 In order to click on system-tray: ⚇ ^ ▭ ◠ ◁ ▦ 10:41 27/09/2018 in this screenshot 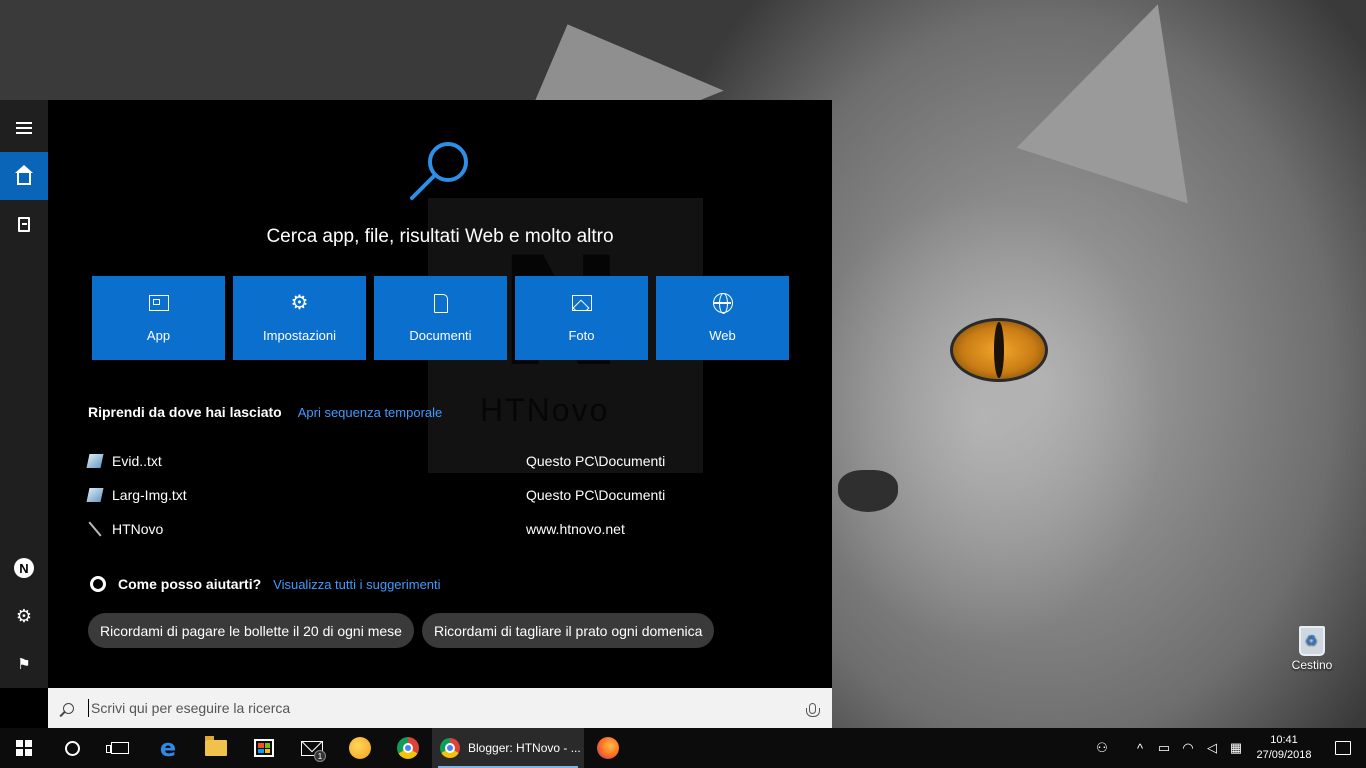, I will do `click(1228, 748)`.